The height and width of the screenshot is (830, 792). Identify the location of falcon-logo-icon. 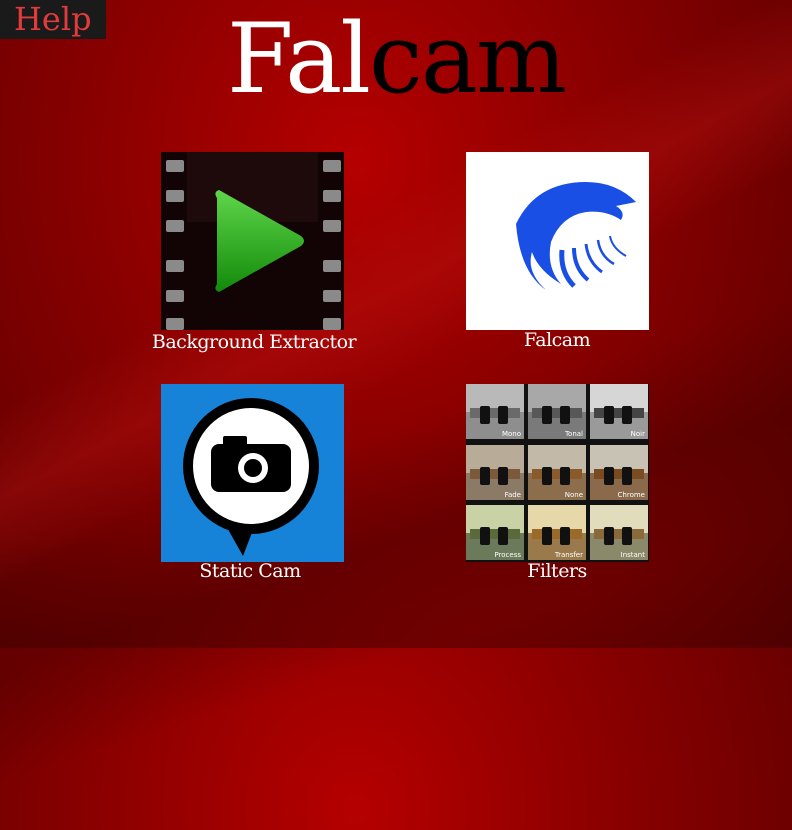
(576, 236).